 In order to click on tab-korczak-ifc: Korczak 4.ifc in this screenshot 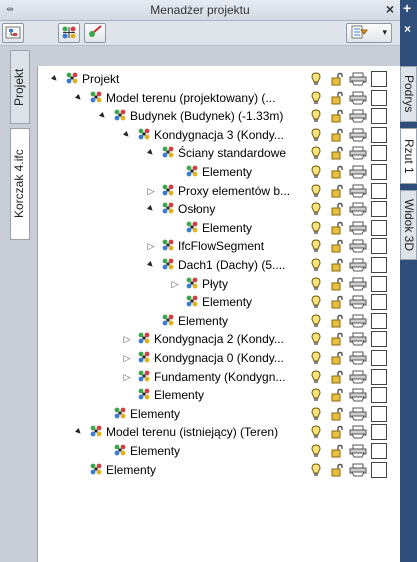, I will do `click(20, 184)`.